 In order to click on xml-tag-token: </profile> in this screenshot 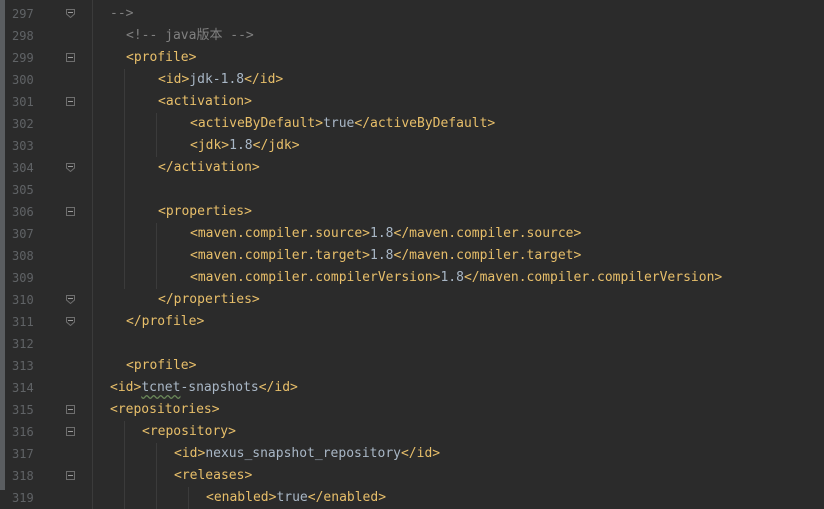, I will do `click(165, 321)`.